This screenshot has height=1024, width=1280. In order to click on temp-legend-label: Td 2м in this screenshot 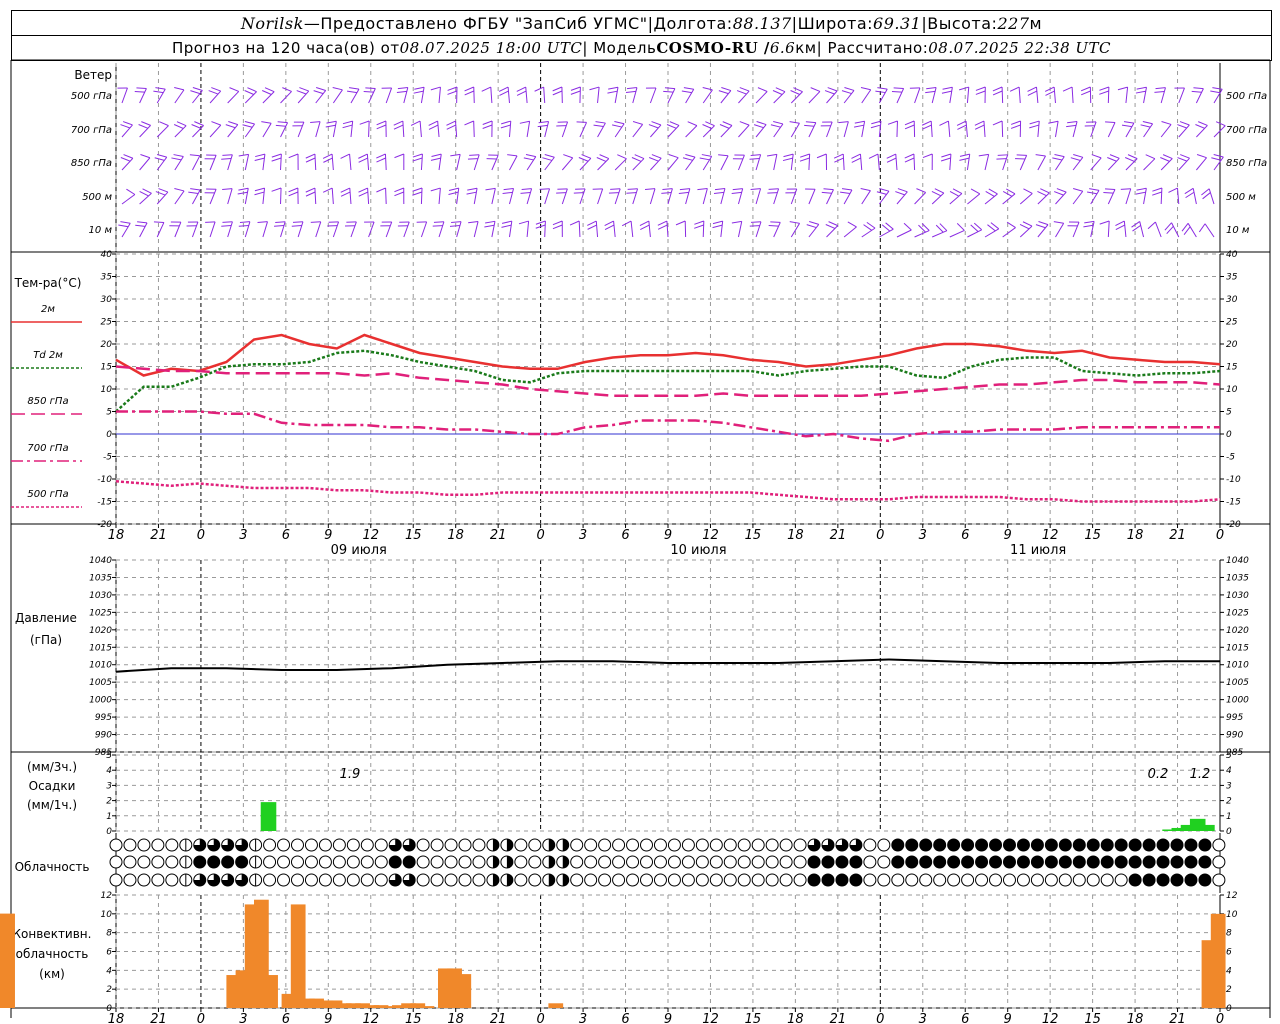, I will do `click(48, 355)`.